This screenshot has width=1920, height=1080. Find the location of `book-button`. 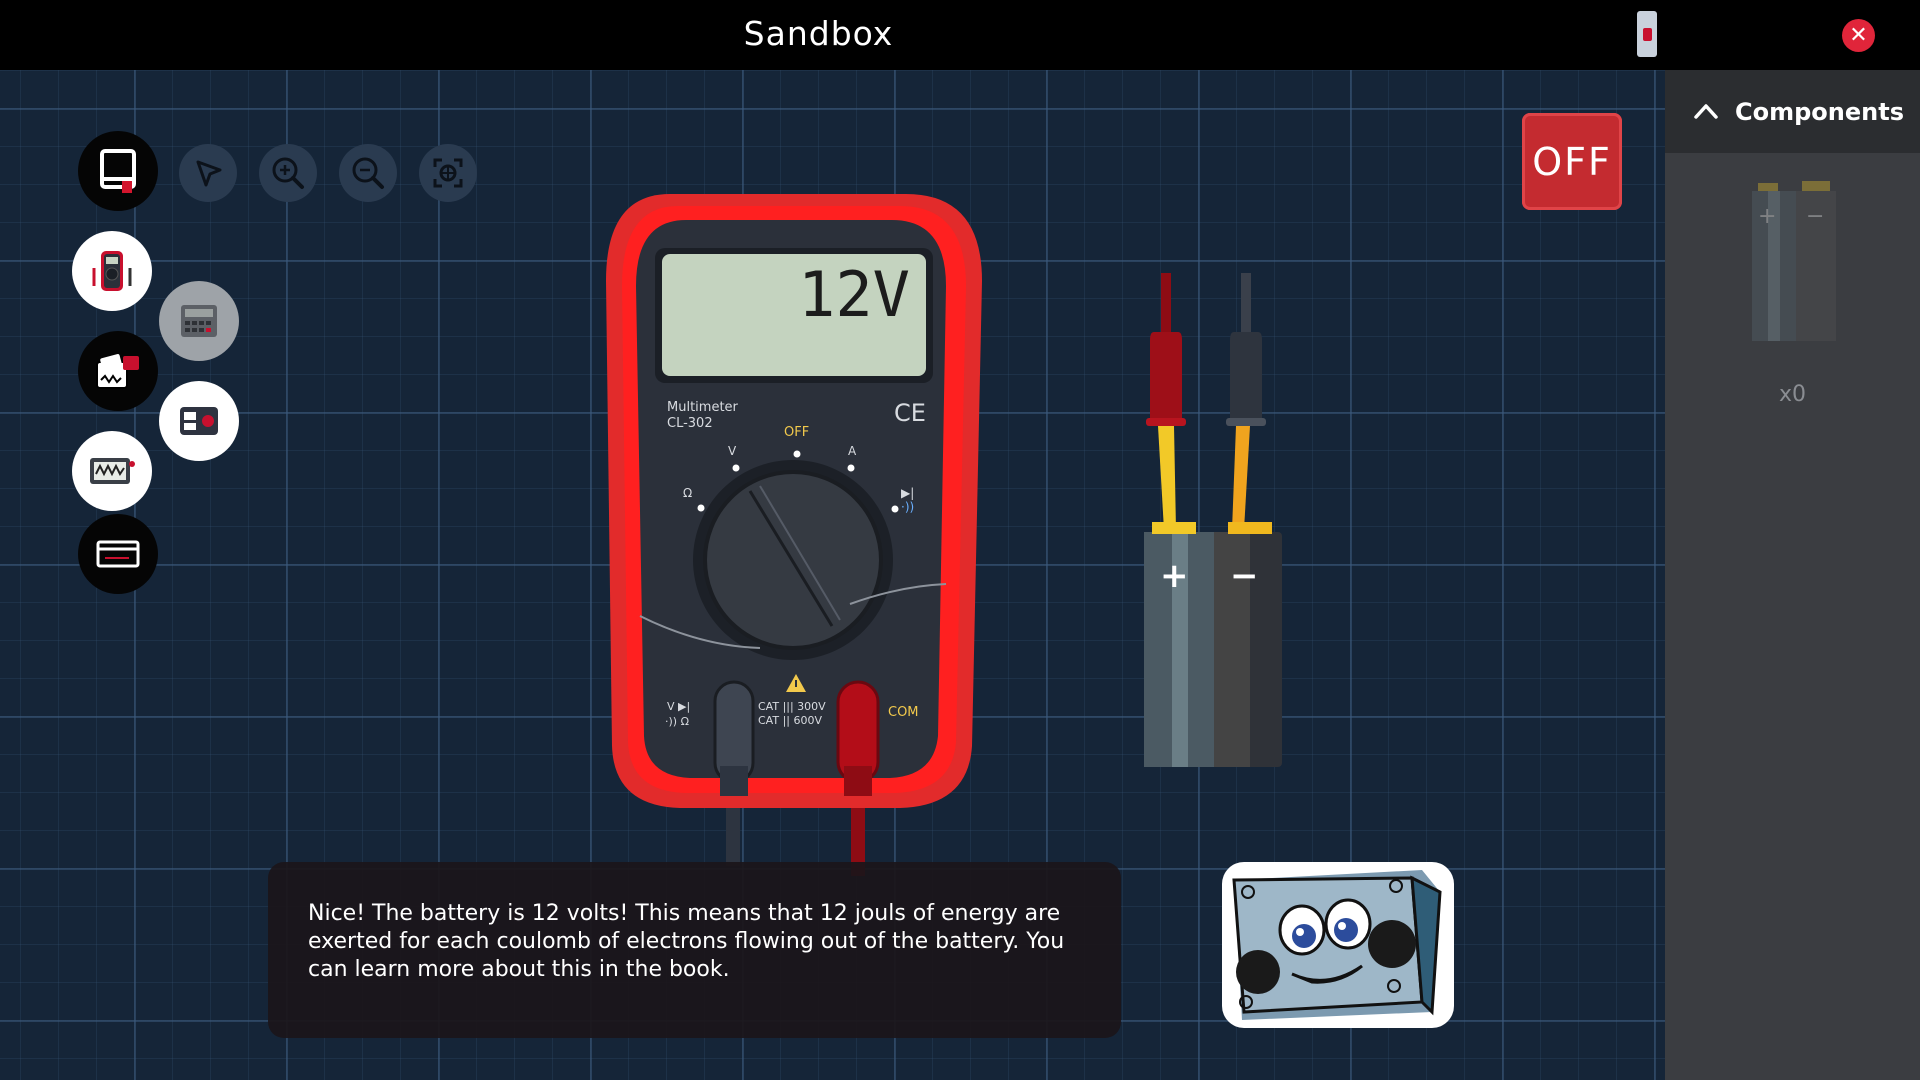

book-button is located at coordinates (118, 171).